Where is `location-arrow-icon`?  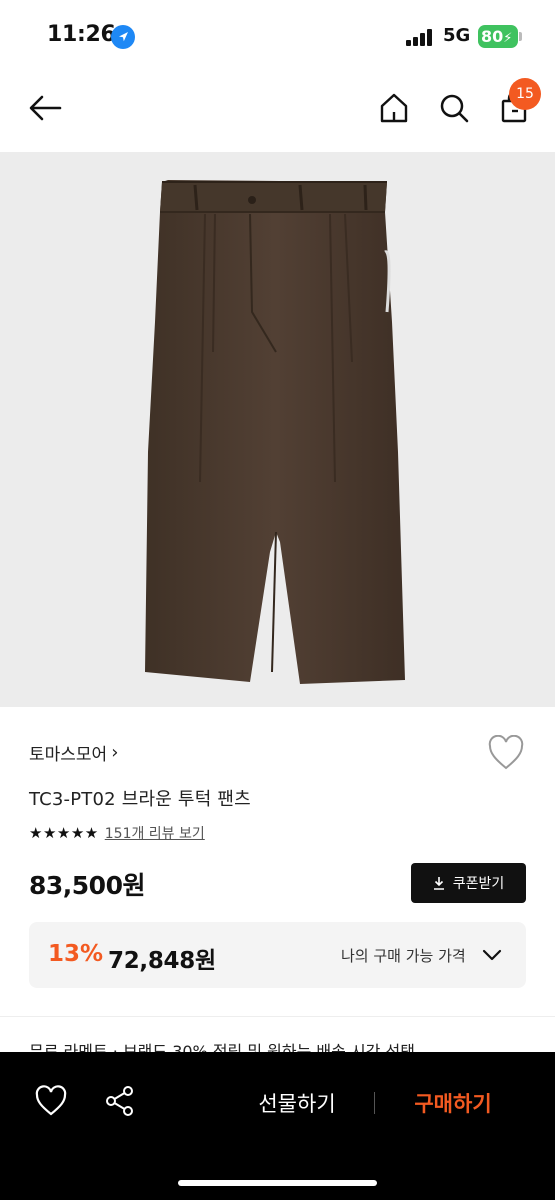
location-arrow-icon is located at coordinates (123, 37).